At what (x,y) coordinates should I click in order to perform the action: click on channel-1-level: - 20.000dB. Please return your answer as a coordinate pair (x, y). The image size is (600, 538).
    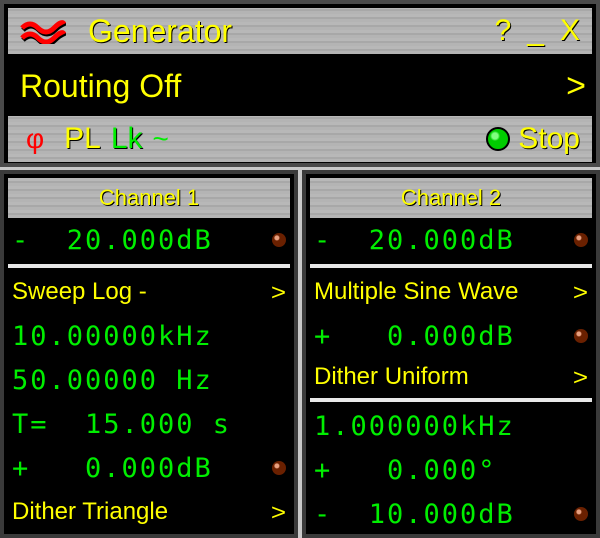
    Looking at the image, I should click on (149, 240).